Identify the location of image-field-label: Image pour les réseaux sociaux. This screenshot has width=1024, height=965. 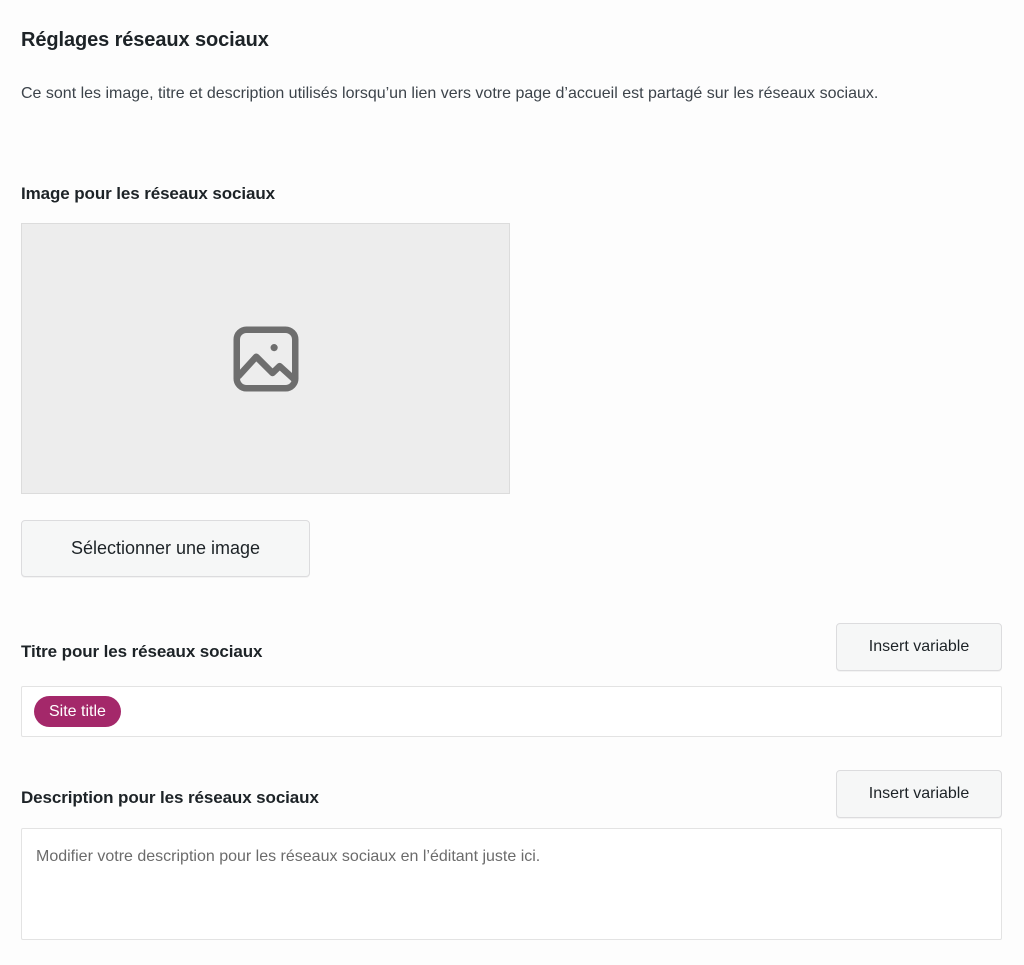
(148, 193).